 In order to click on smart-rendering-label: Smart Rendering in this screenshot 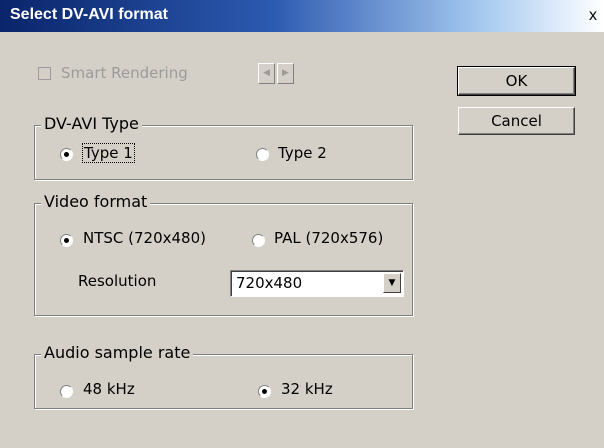, I will do `click(124, 73)`.